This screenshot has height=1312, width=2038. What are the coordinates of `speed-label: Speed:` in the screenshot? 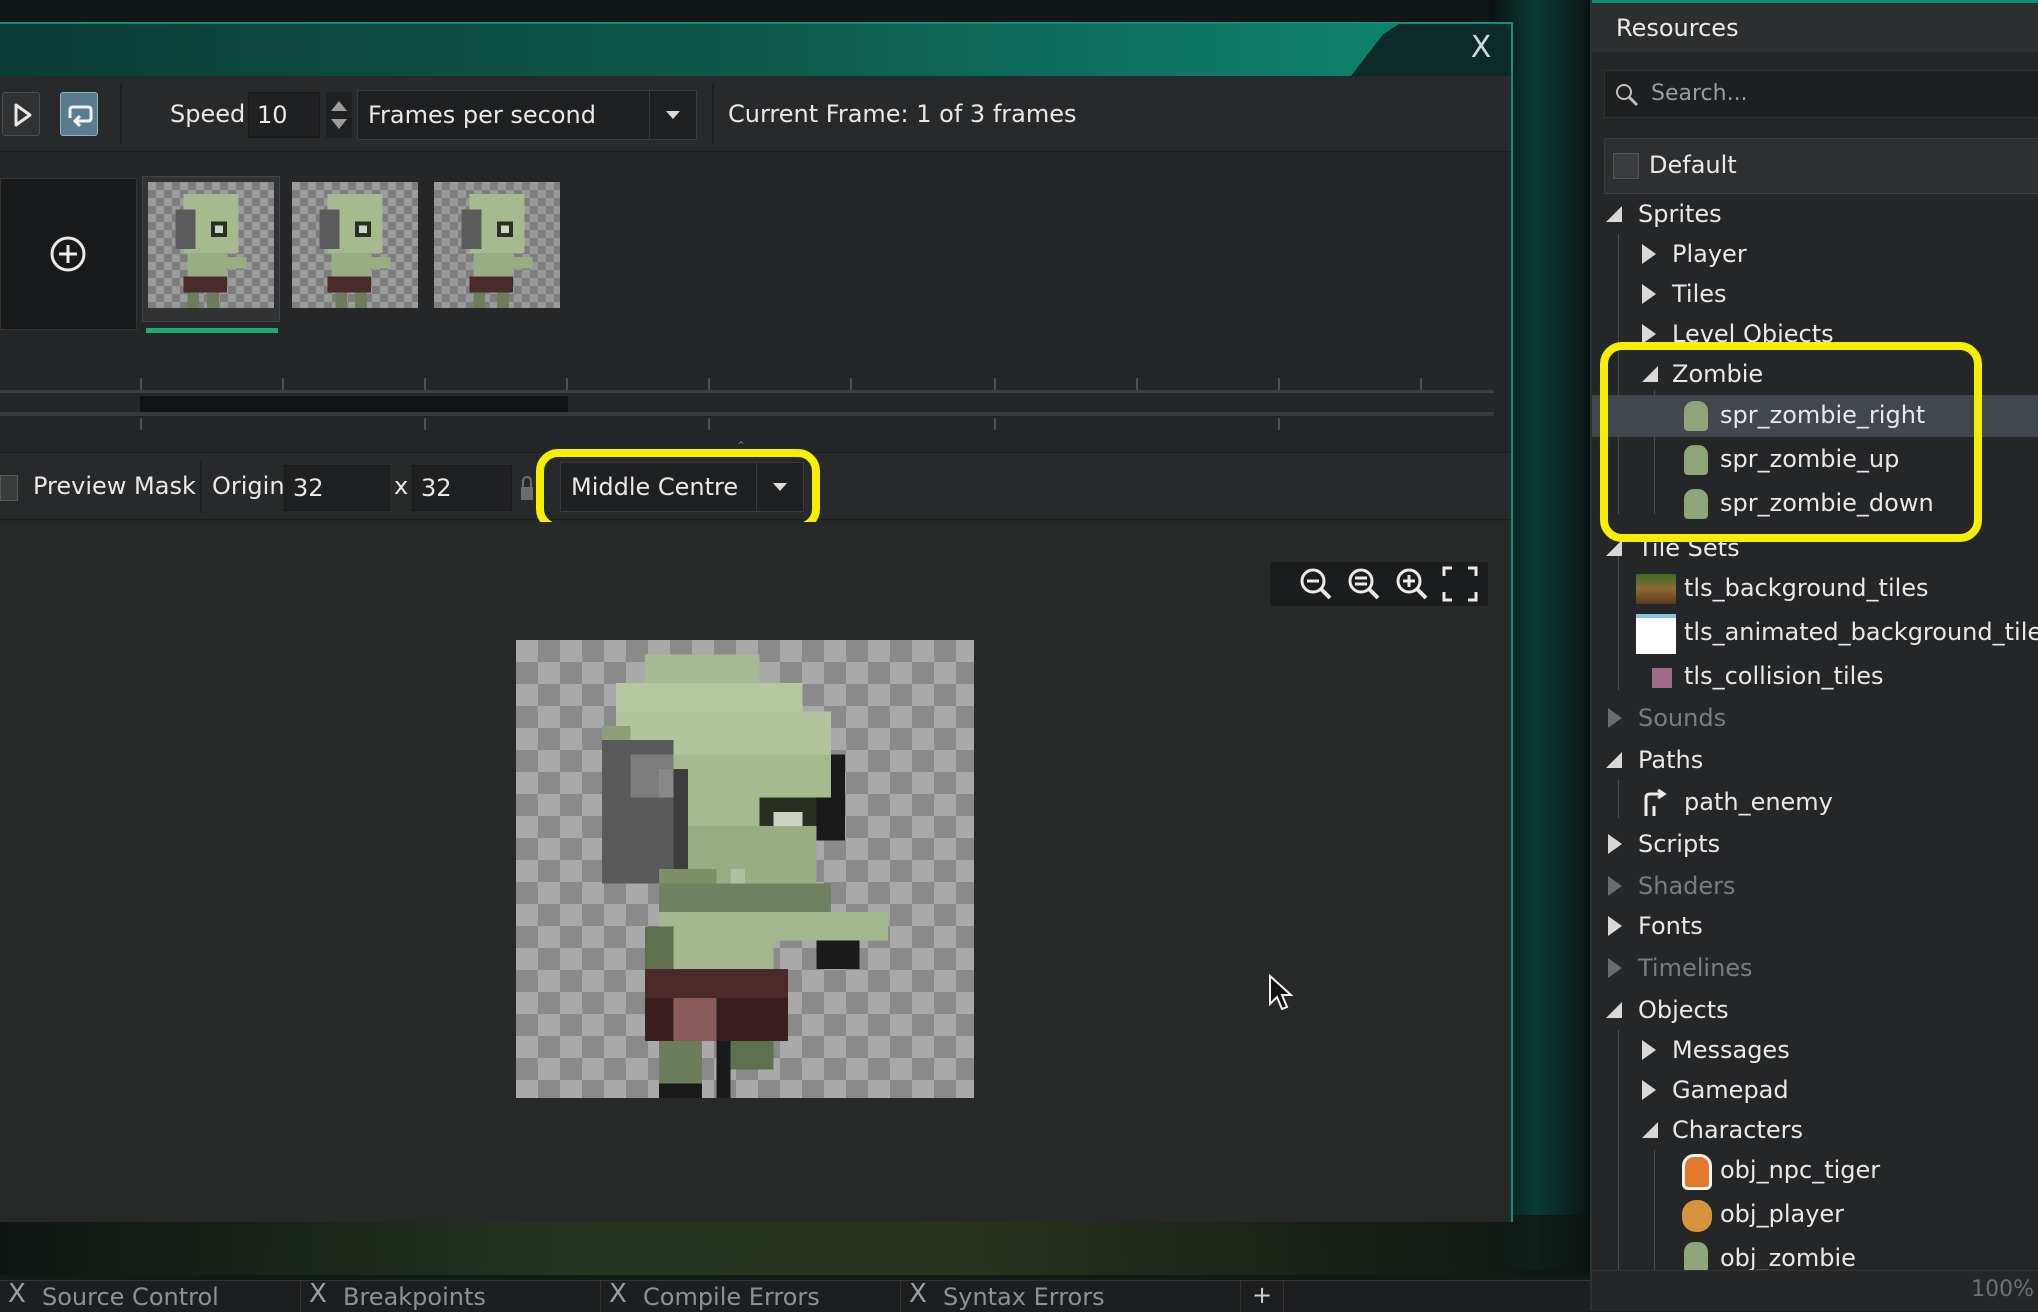 It's located at (212, 114).